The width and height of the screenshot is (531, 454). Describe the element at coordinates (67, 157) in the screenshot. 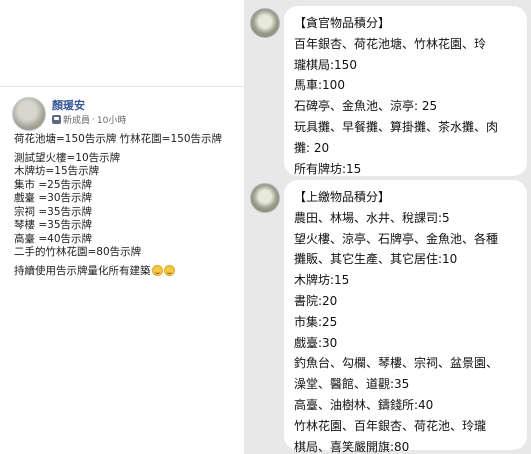

I see `post-line: 測試望火樓=10告示牌` at that location.